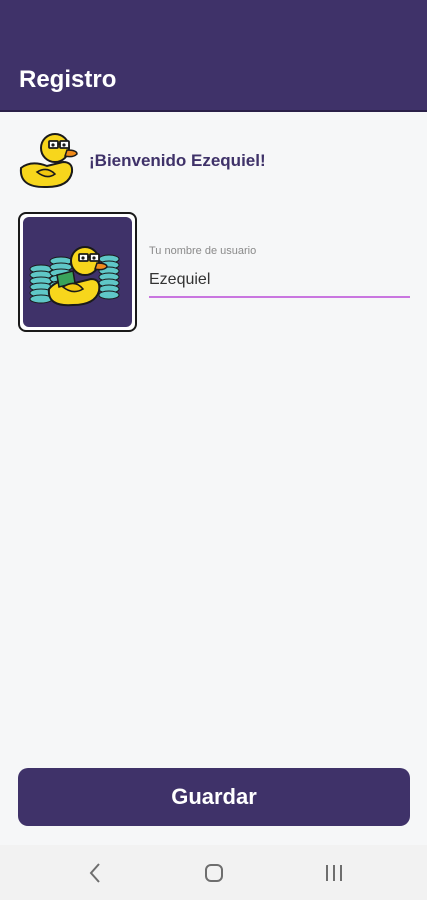 Image resolution: width=427 pixels, height=900 pixels. What do you see at coordinates (203, 251) in the screenshot?
I see `username-label: Tu nombre de usuario` at bounding box center [203, 251].